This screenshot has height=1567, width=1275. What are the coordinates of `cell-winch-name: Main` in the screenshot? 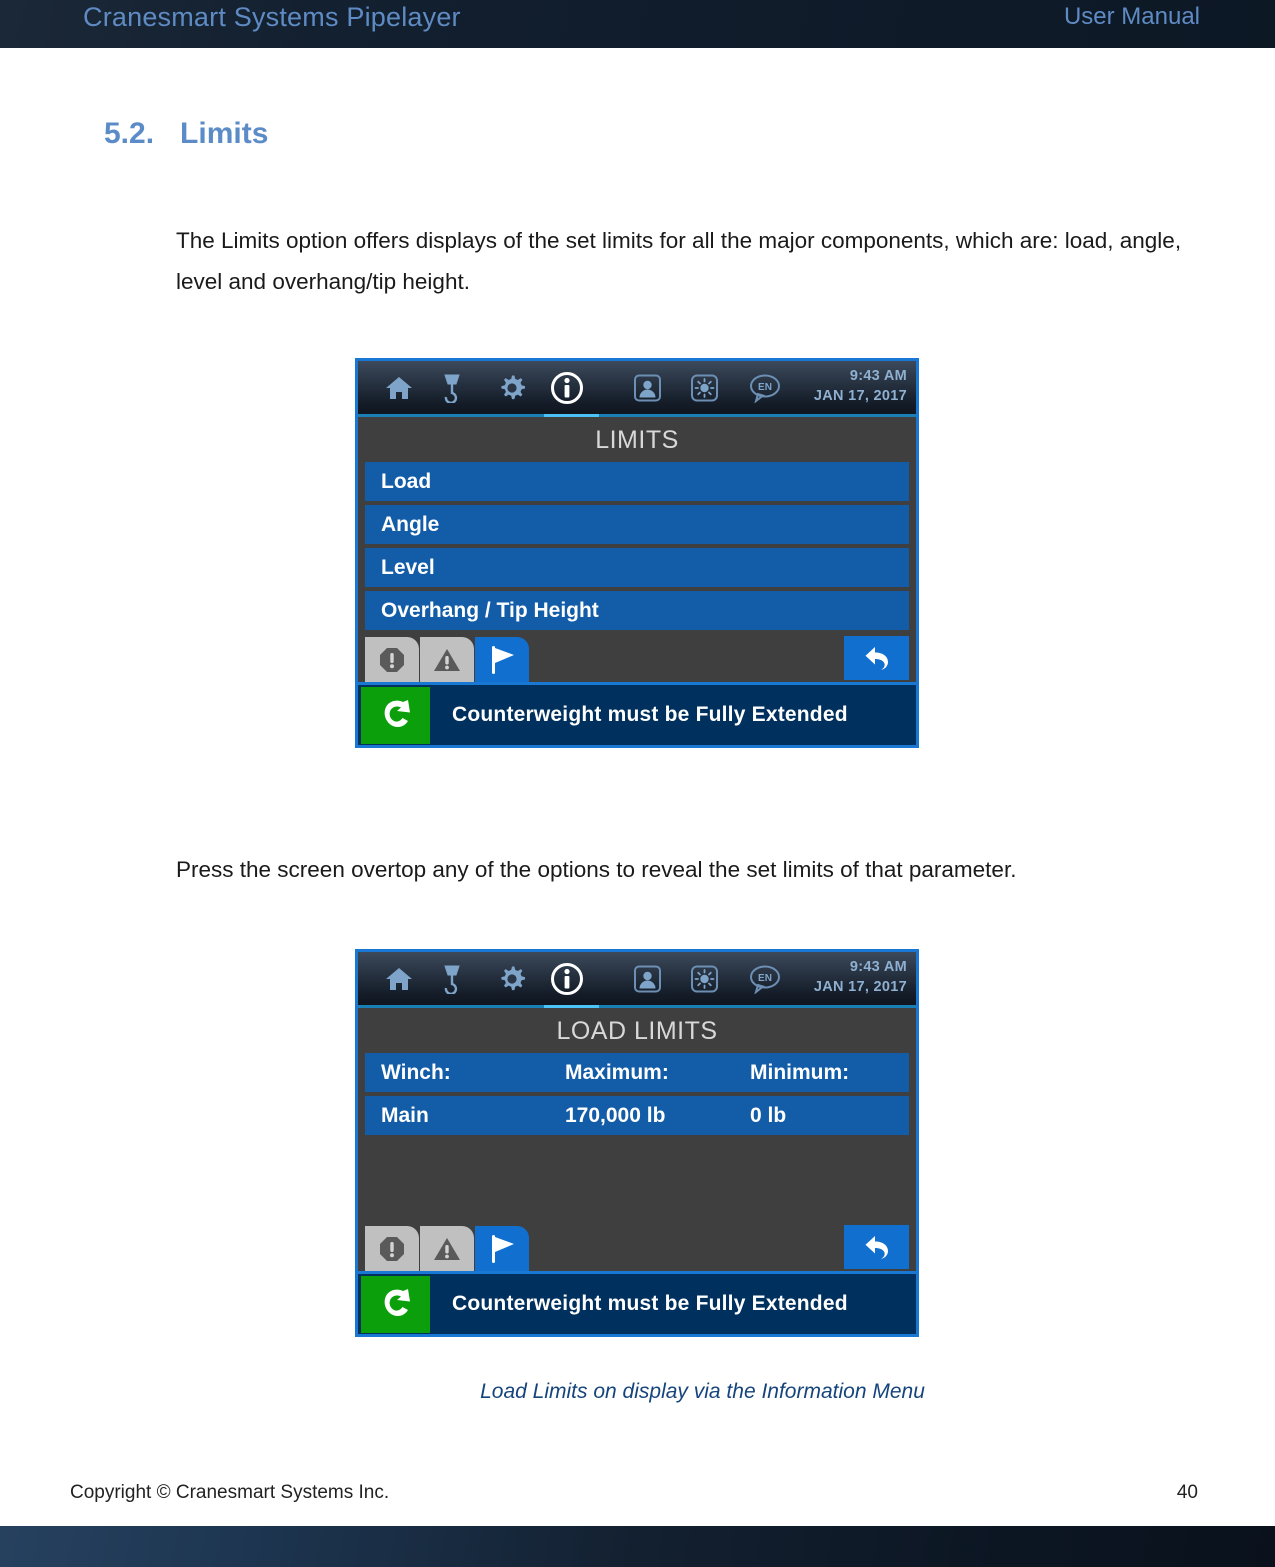 It's located at (405, 1115).